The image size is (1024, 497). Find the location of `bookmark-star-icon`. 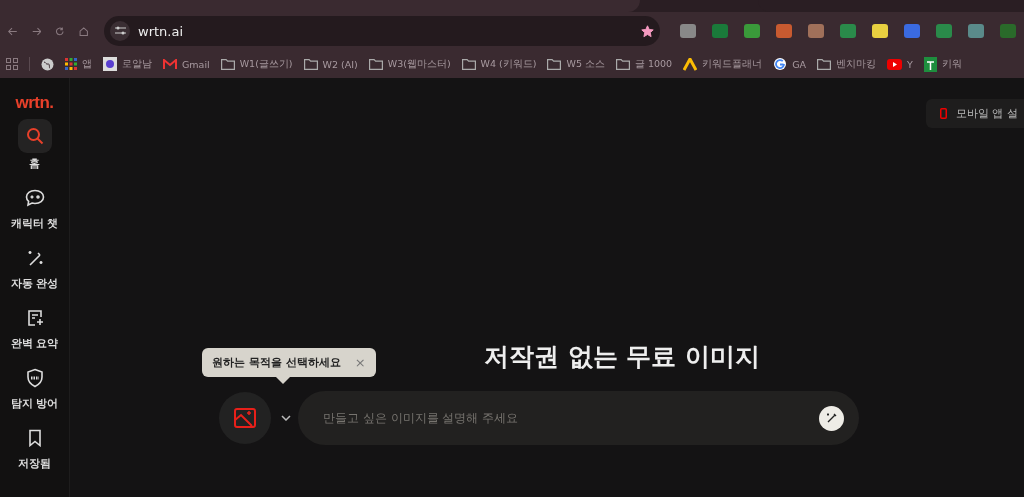

bookmark-star-icon is located at coordinates (647, 31).